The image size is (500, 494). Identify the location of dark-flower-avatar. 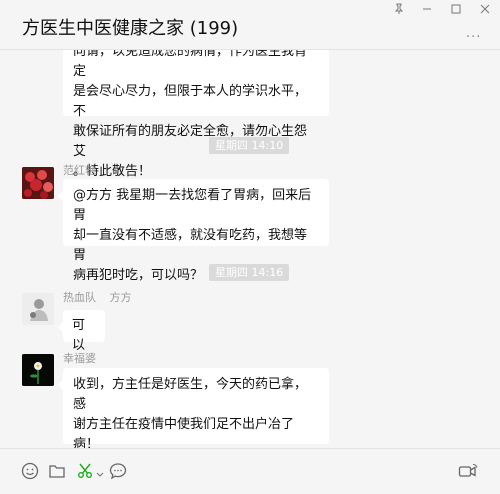
(38, 370).